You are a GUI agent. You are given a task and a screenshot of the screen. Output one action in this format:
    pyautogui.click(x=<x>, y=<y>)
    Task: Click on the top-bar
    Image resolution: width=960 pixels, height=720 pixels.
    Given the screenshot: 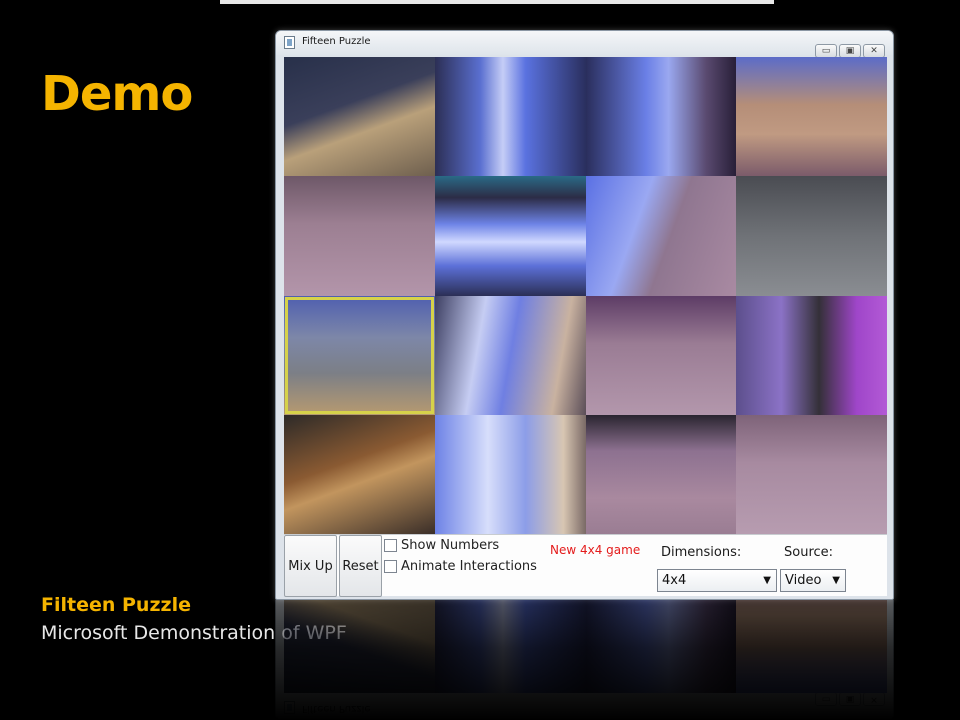 What is the action you would take?
    pyautogui.click(x=497, y=2)
    